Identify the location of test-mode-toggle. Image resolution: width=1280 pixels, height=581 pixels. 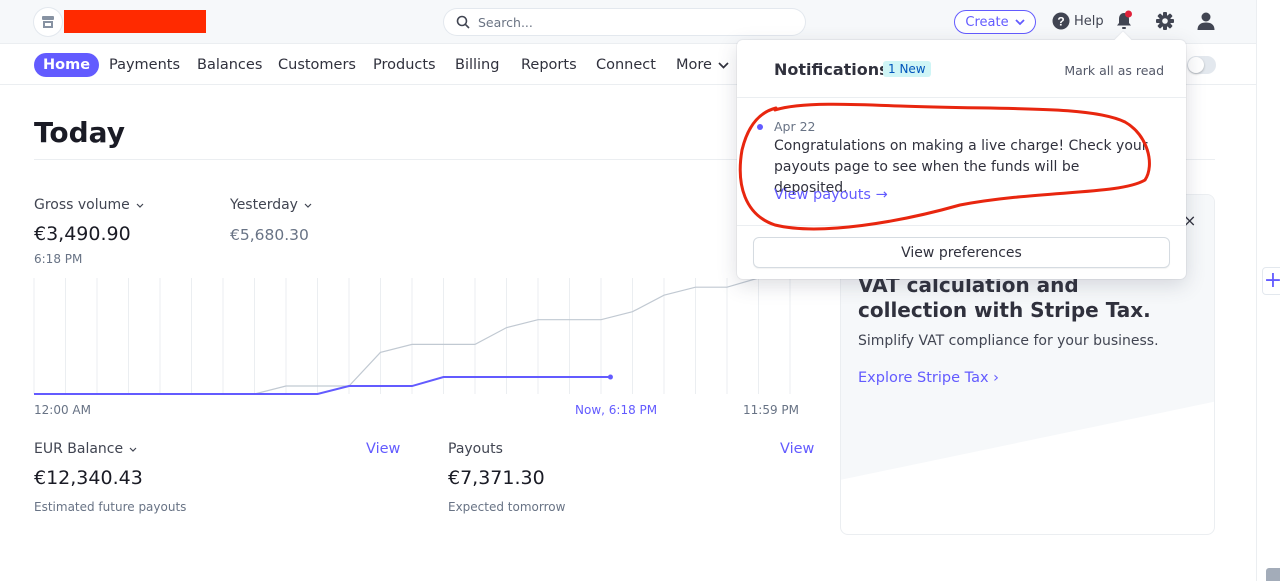
(1201, 65).